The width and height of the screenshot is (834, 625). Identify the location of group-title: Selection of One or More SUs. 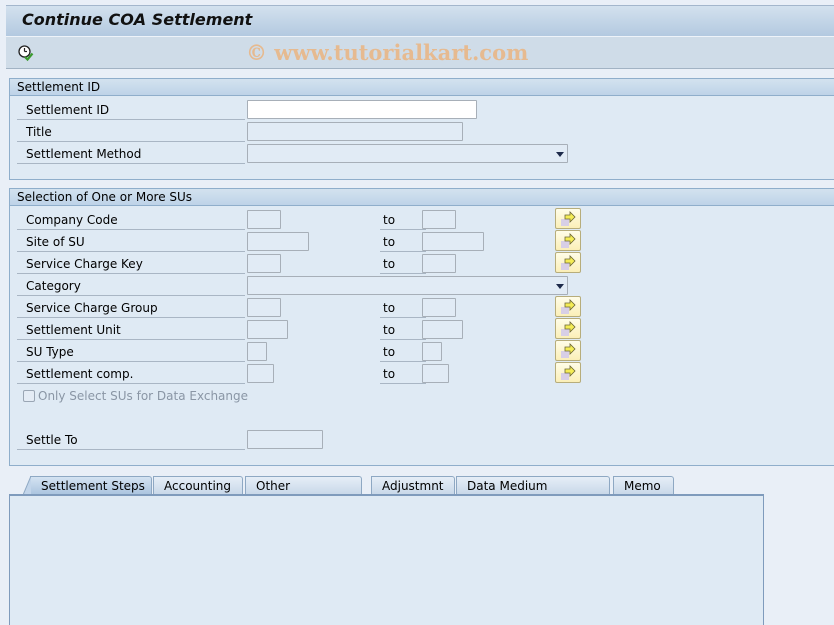
(105, 197).